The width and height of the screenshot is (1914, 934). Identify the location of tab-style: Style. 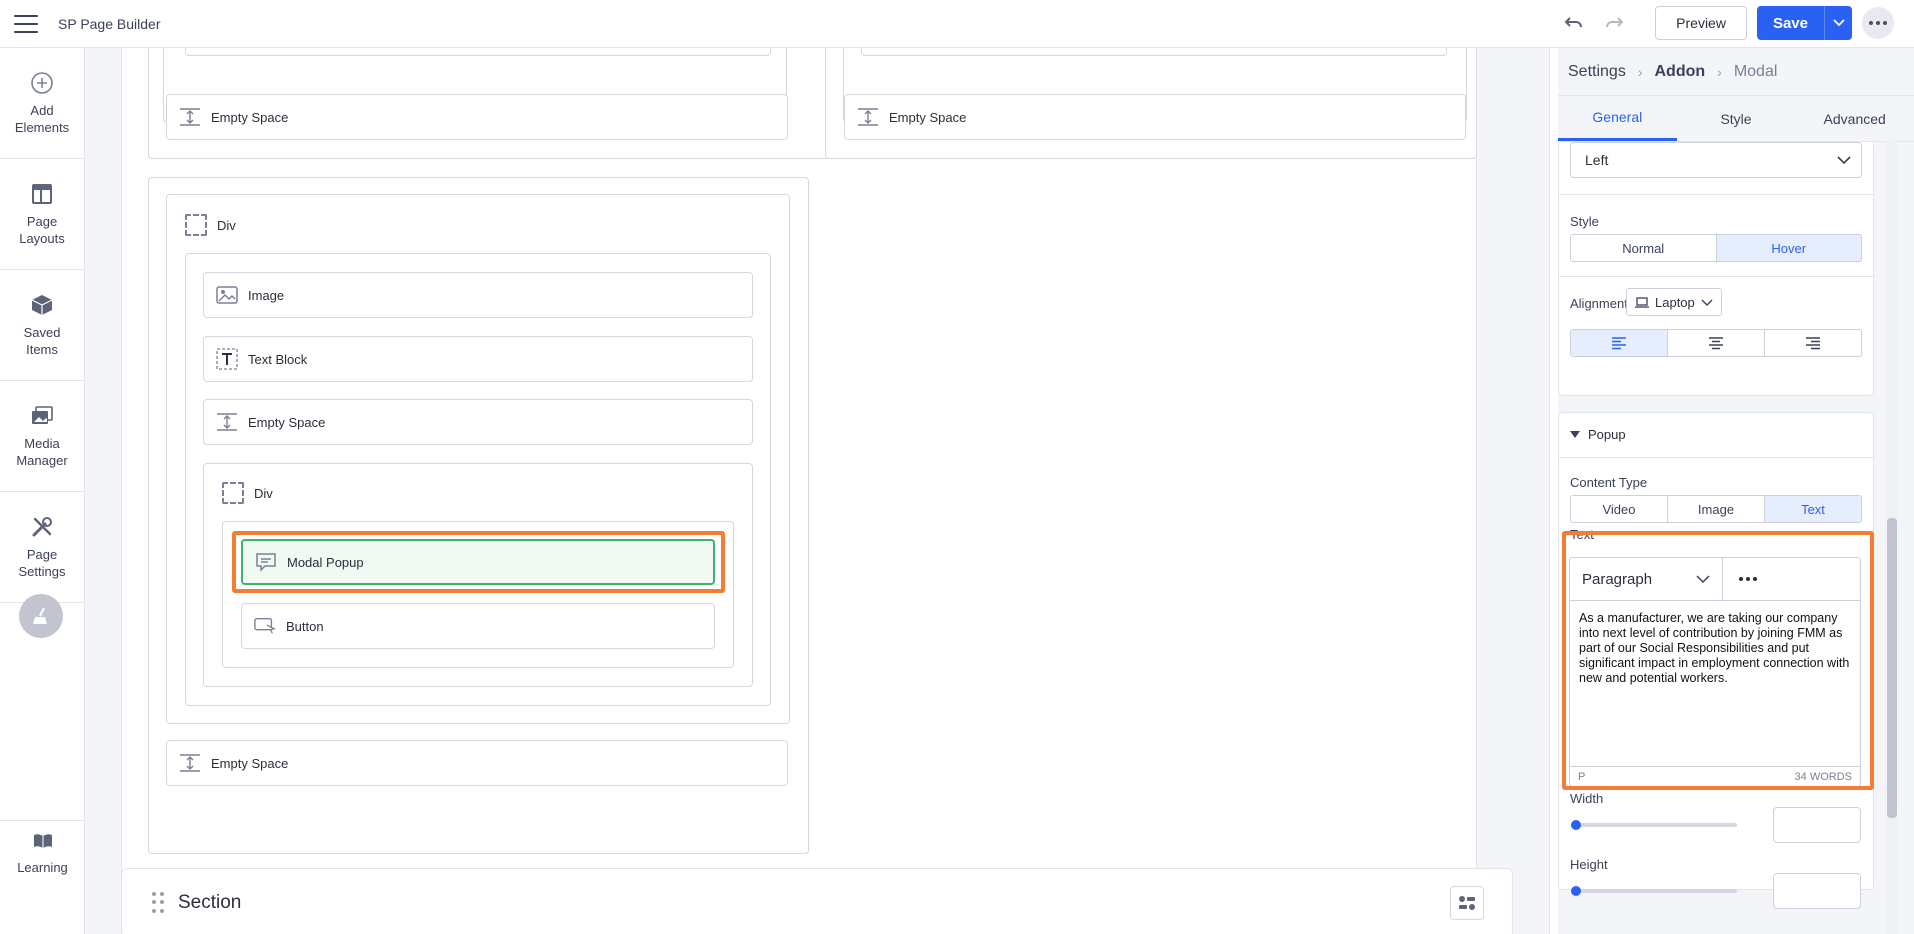
(1736, 118).